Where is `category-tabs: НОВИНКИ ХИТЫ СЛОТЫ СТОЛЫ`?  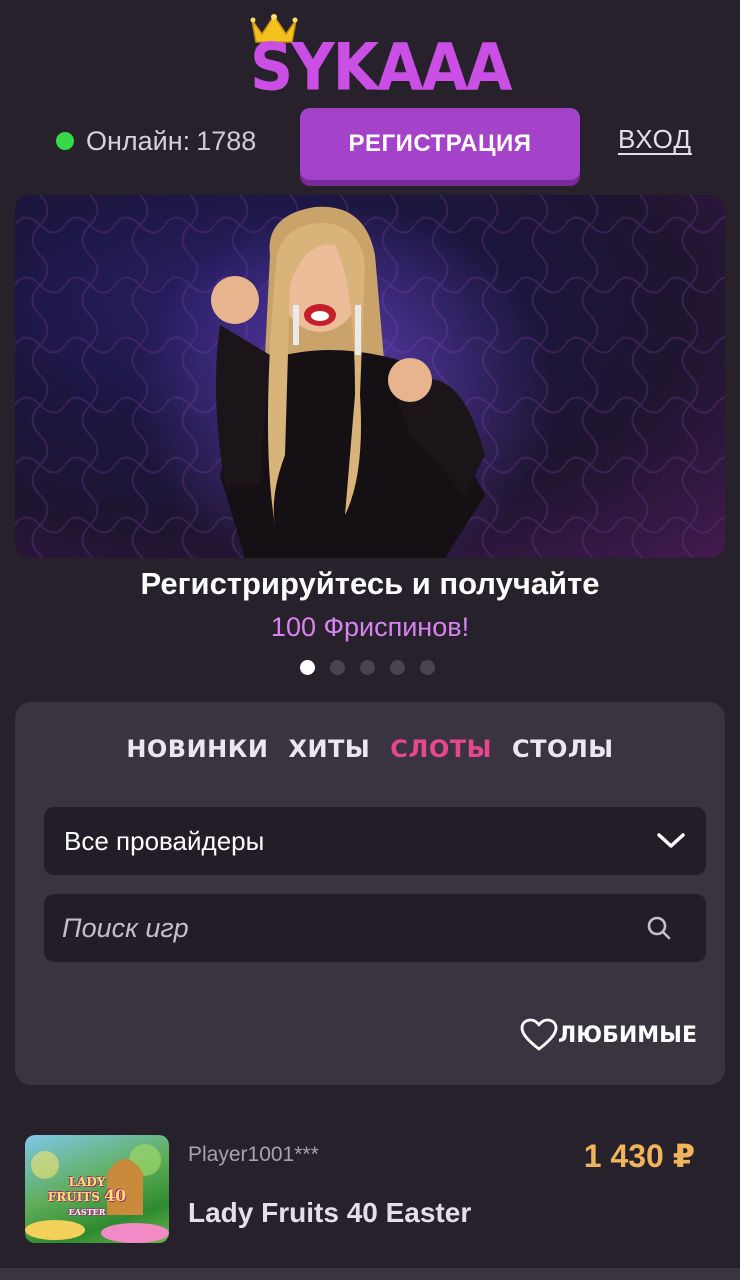 category-tabs: НОВИНКИ ХИТЫ СЛОТЫ СТОЛЫ is located at coordinates (370, 749).